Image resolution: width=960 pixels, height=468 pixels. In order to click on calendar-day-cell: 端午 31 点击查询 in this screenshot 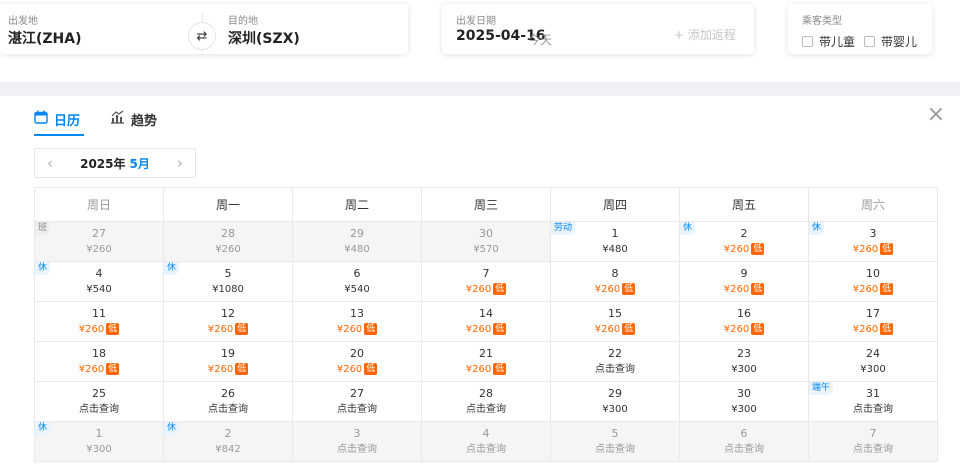, I will do `click(873, 401)`.